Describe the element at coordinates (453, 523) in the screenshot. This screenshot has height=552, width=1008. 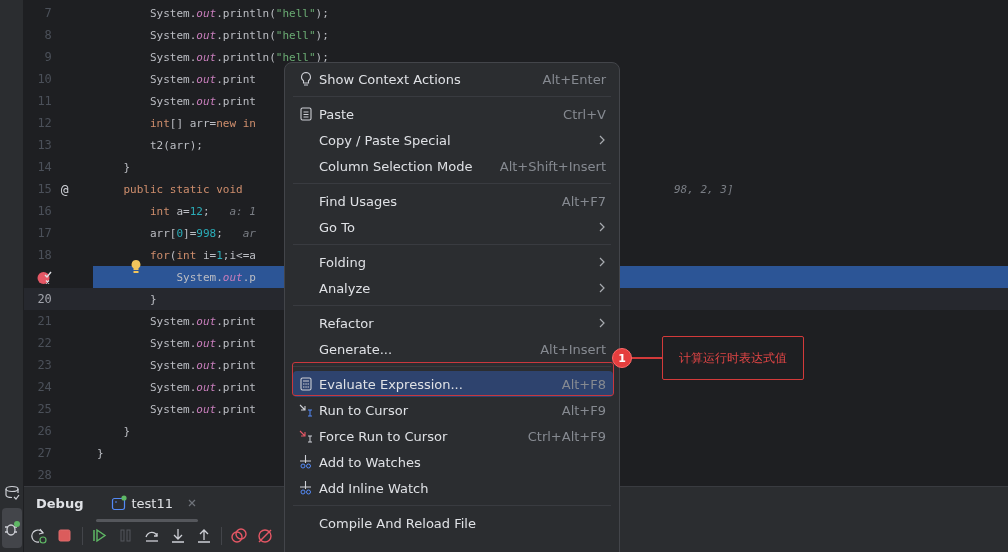
I see `menu-item: Compile And Reload File` at that location.